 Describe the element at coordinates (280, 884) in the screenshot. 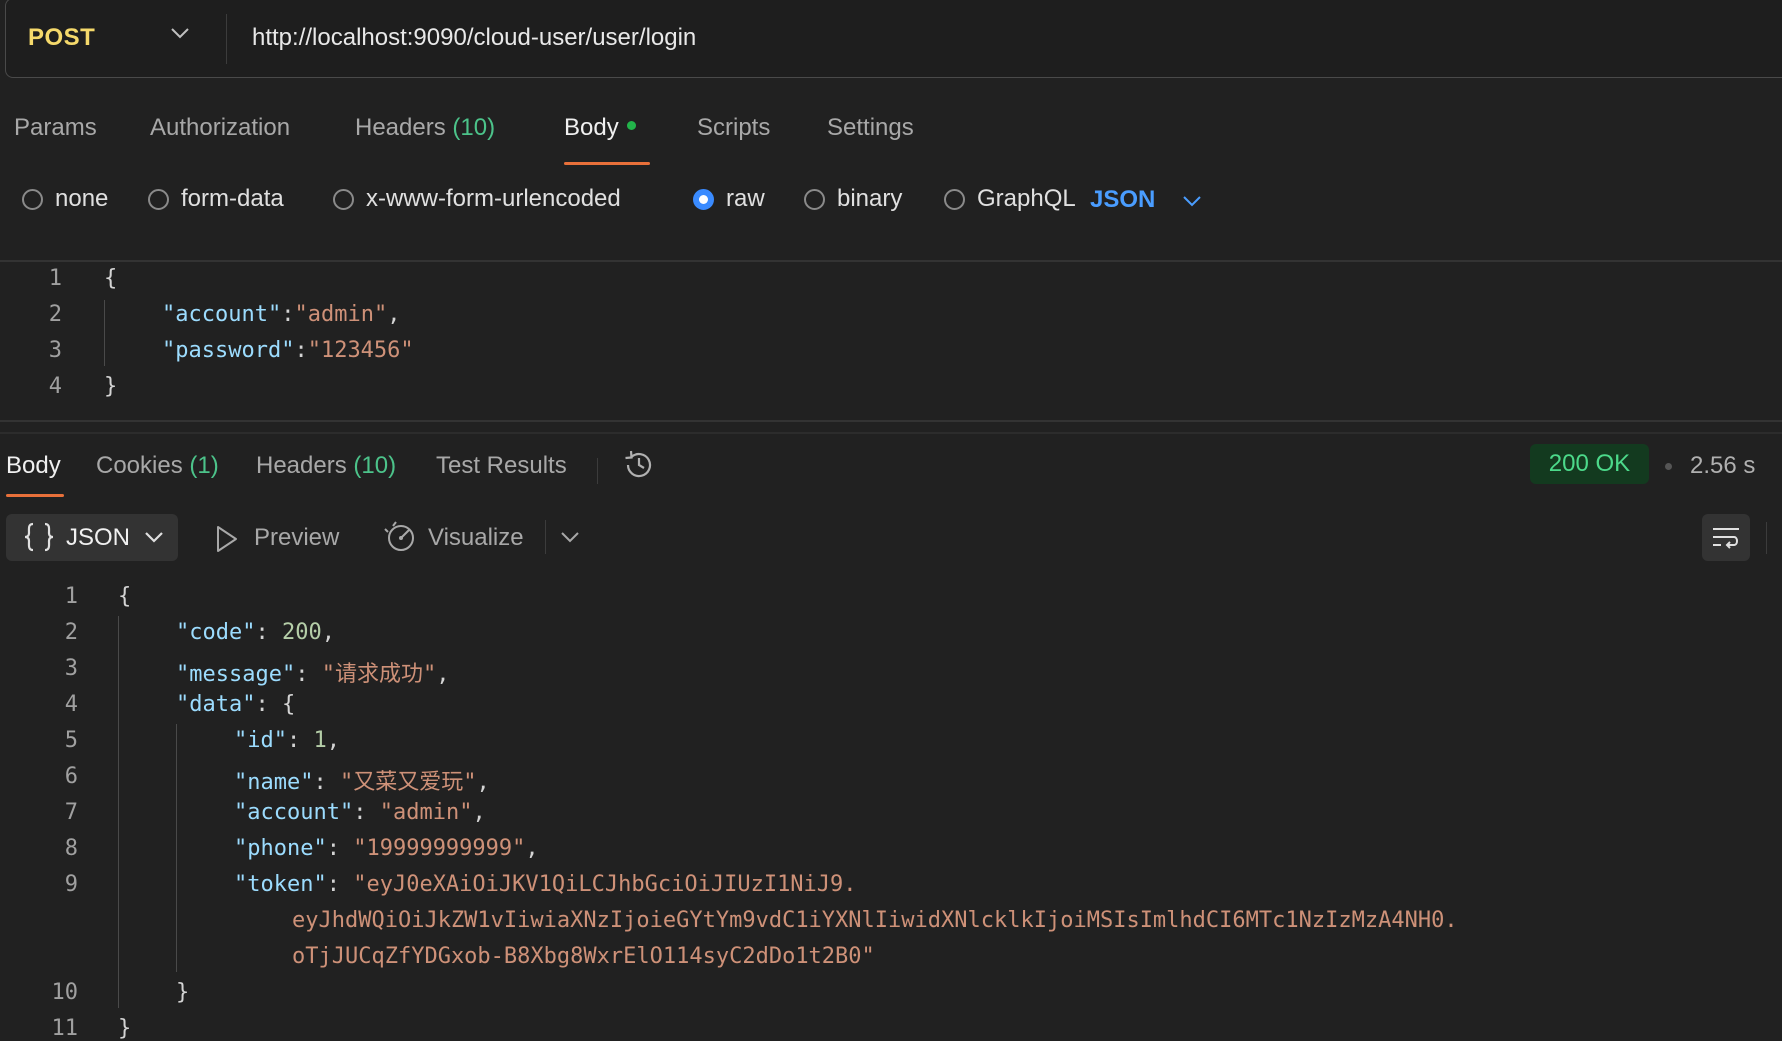

I see `json-key: "token"` at that location.